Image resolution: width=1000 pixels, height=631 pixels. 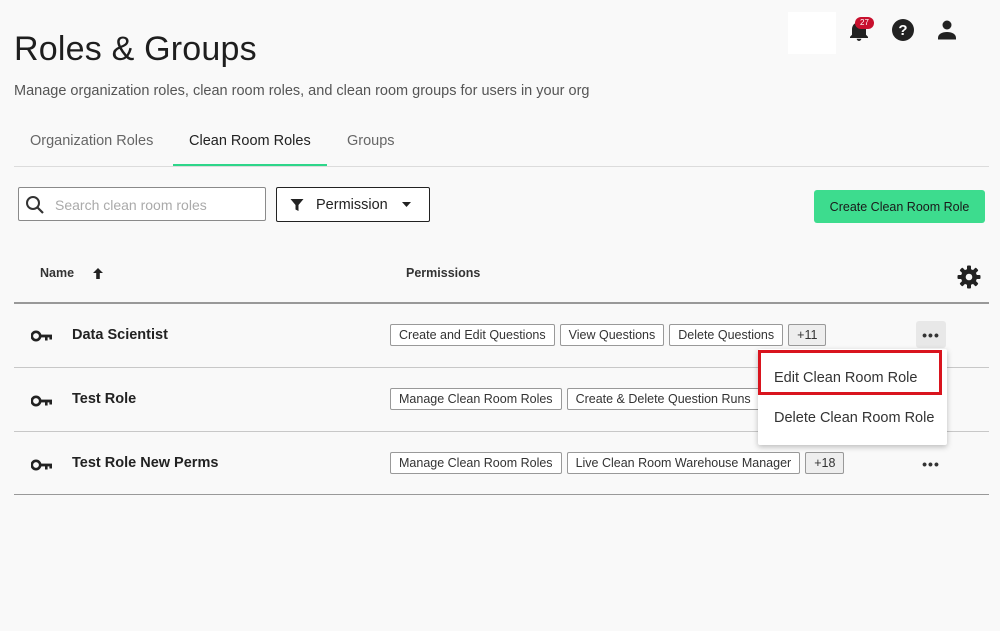 What do you see at coordinates (825, 463) in the screenshot?
I see `more-permissions-chip: +18` at bounding box center [825, 463].